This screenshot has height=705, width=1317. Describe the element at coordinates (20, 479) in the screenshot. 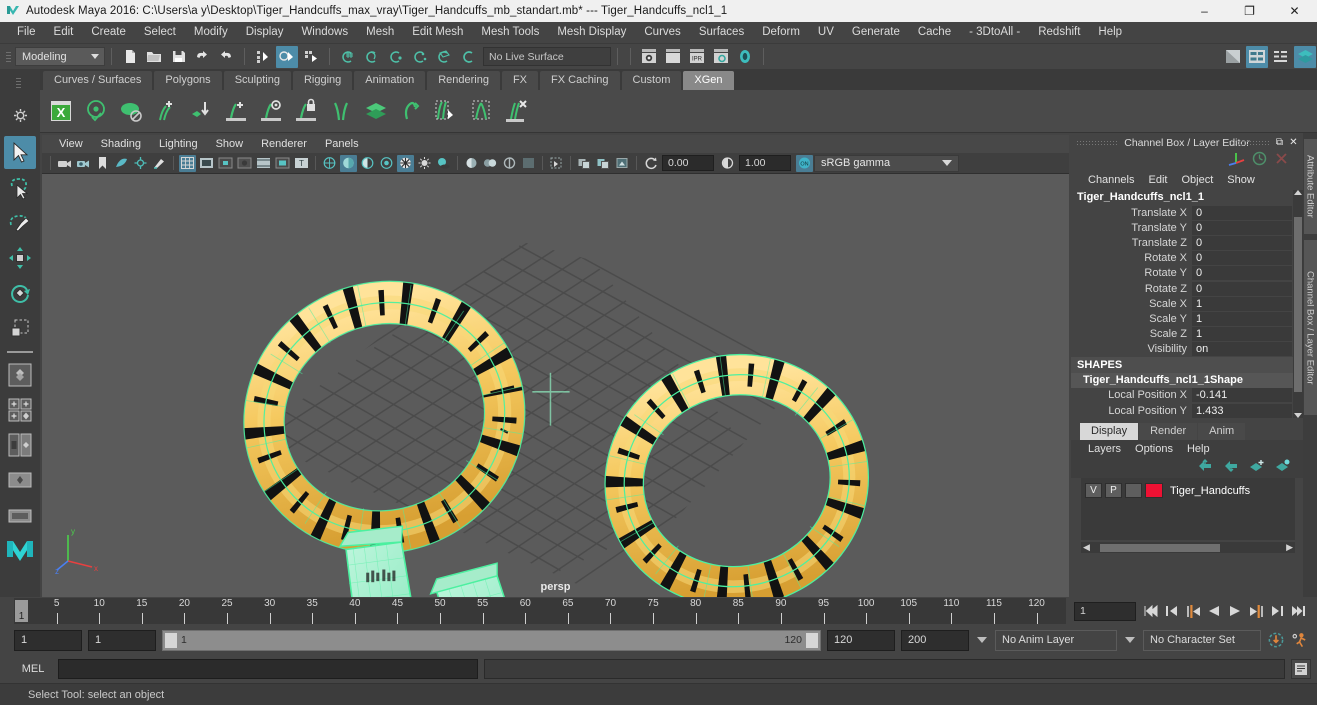

I see `outliner-layout-icon` at that location.